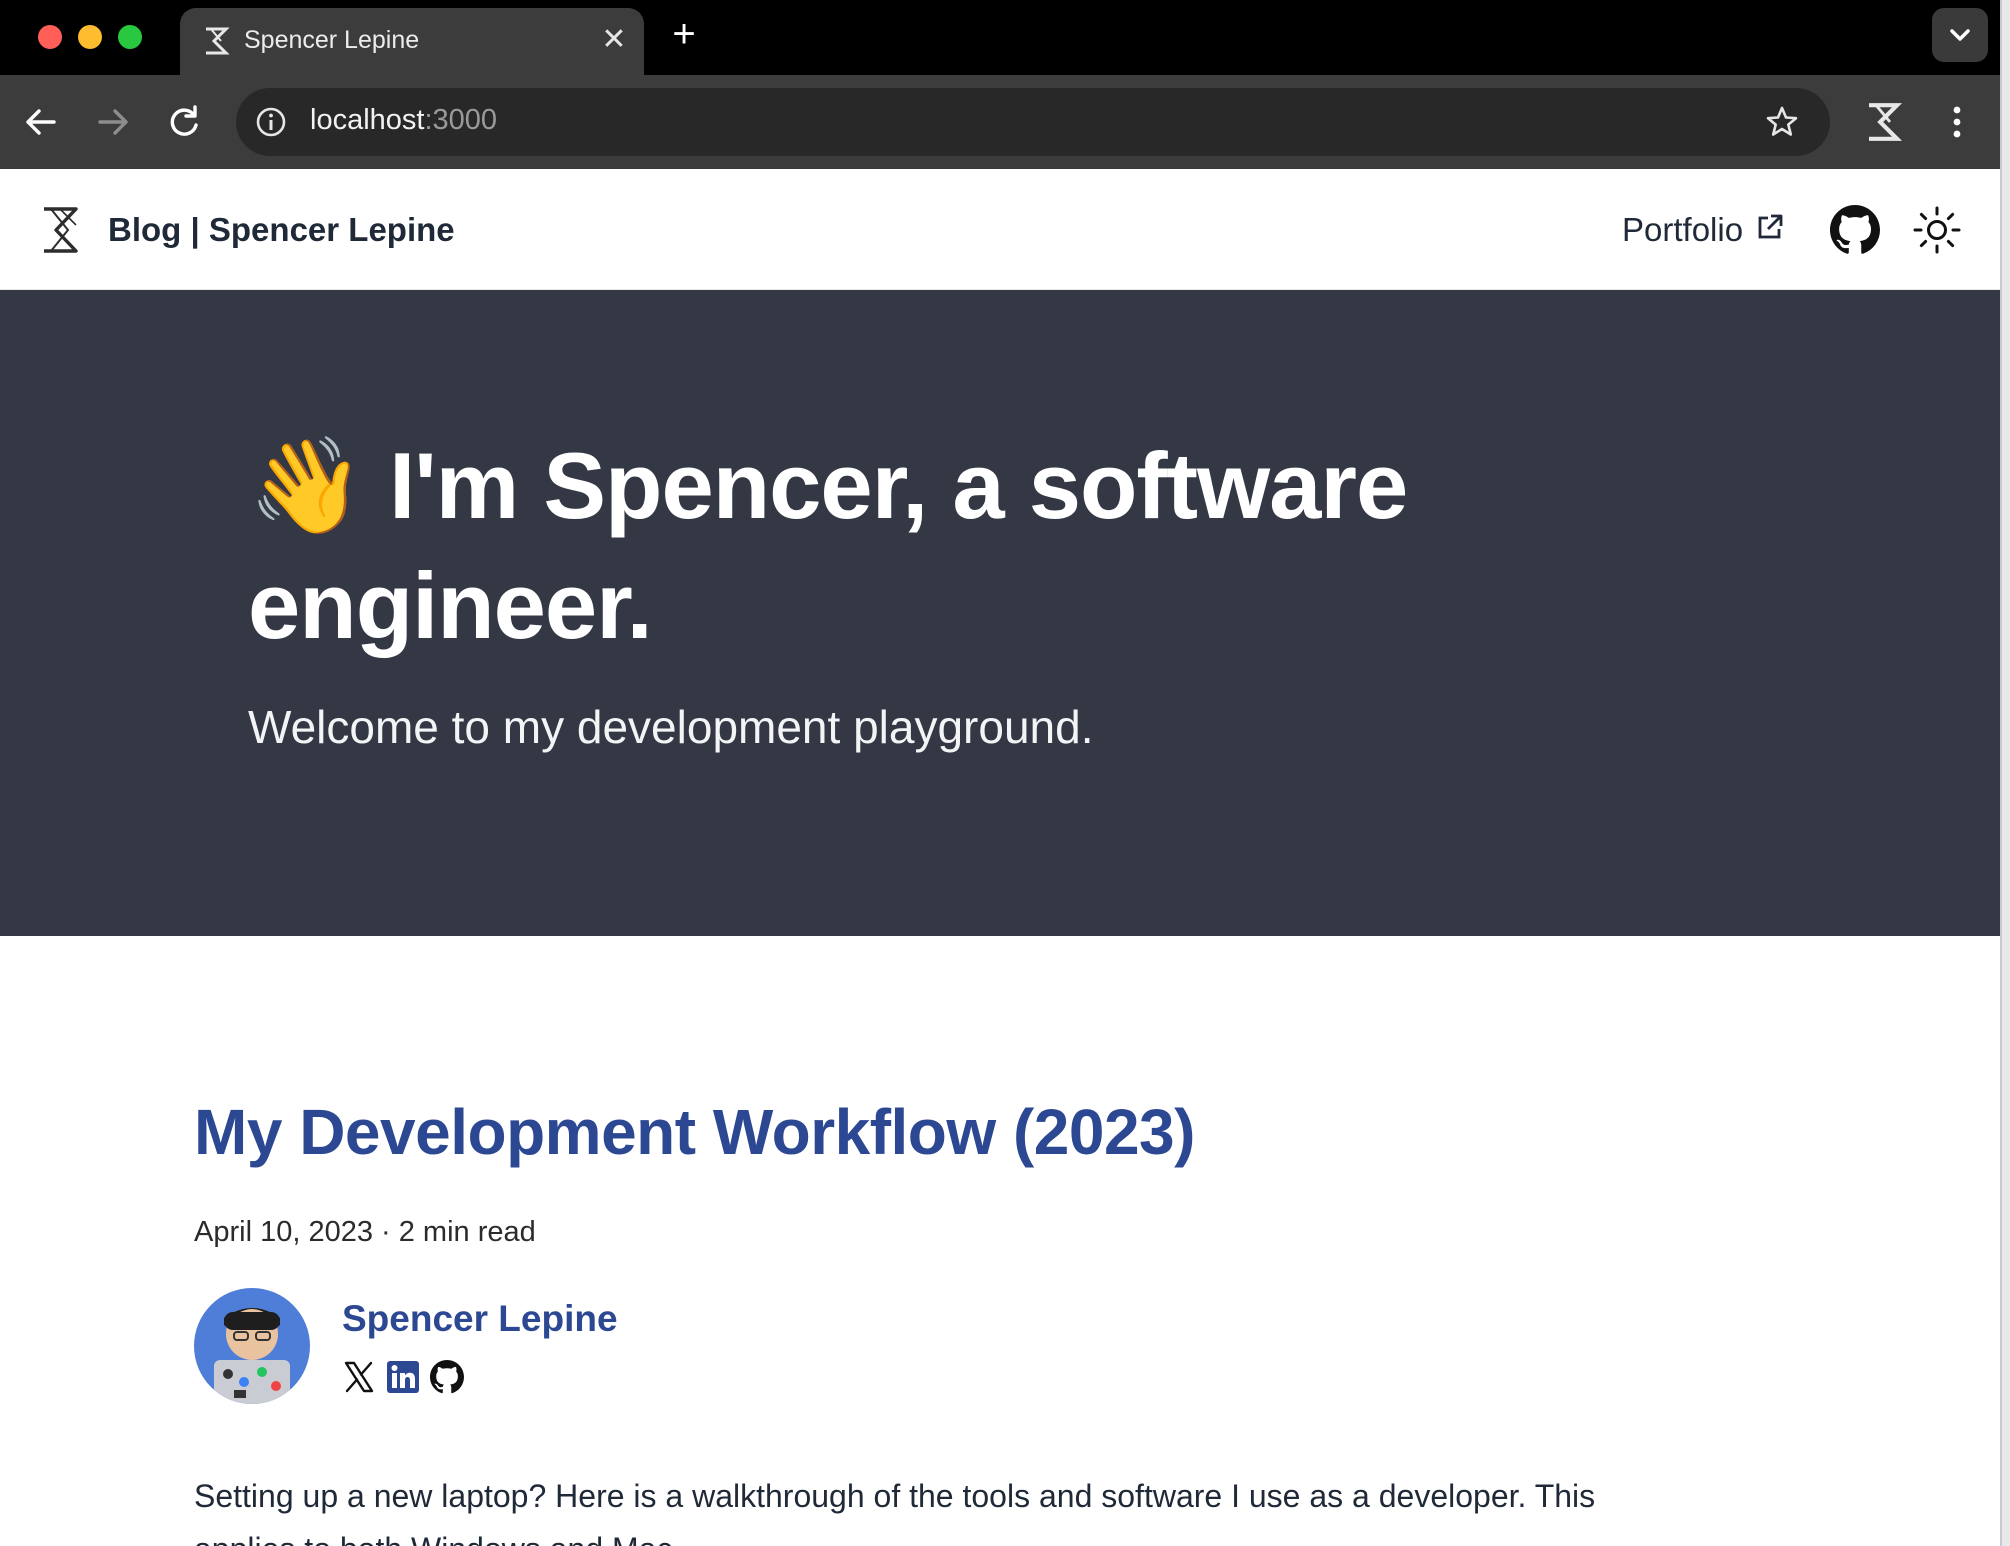 The width and height of the screenshot is (2010, 1546). Describe the element at coordinates (281, 230) in the screenshot. I see `site-title: Blog | Spencer Lepine` at that location.